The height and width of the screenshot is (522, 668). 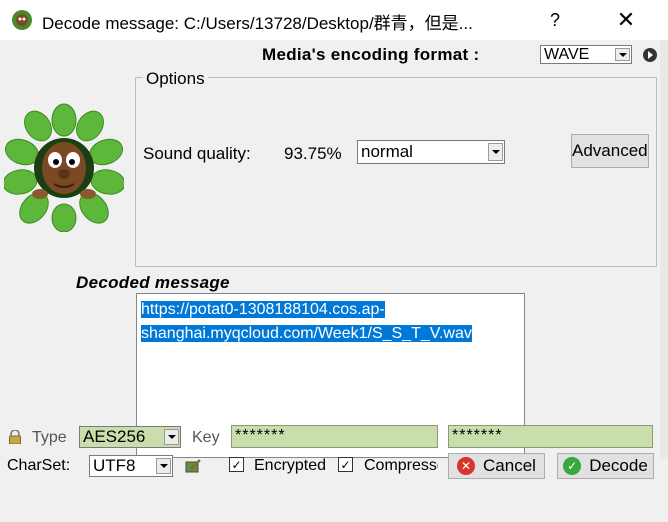 What do you see at coordinates (114, 436) in the screenshot?
I see `type-value: AES256` at bounding box center [114, 436].